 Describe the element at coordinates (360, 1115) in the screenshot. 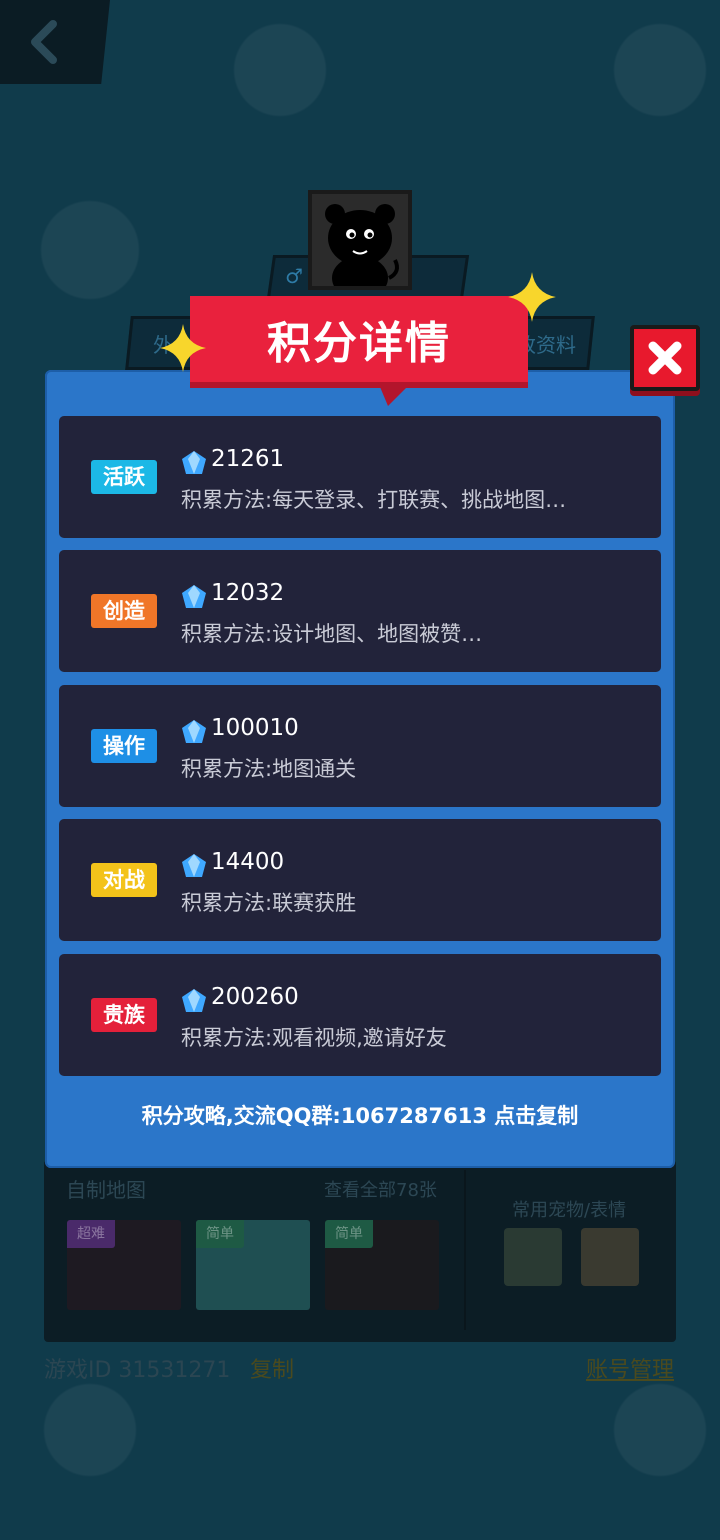

I see `qq-group-copy-link: 积分攻略,交流QQ群:1067287613 点击复制` at that location.